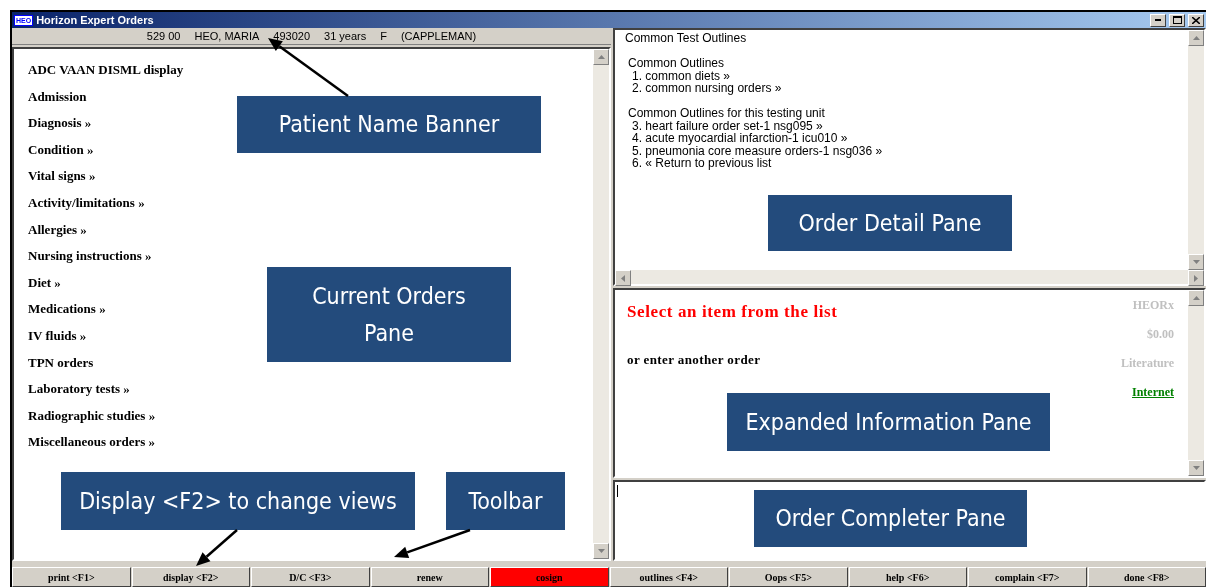 Image resolution: width=1206 pixels, height=587 pixels. I want to click on minimize-icon, so click(1158, 20).